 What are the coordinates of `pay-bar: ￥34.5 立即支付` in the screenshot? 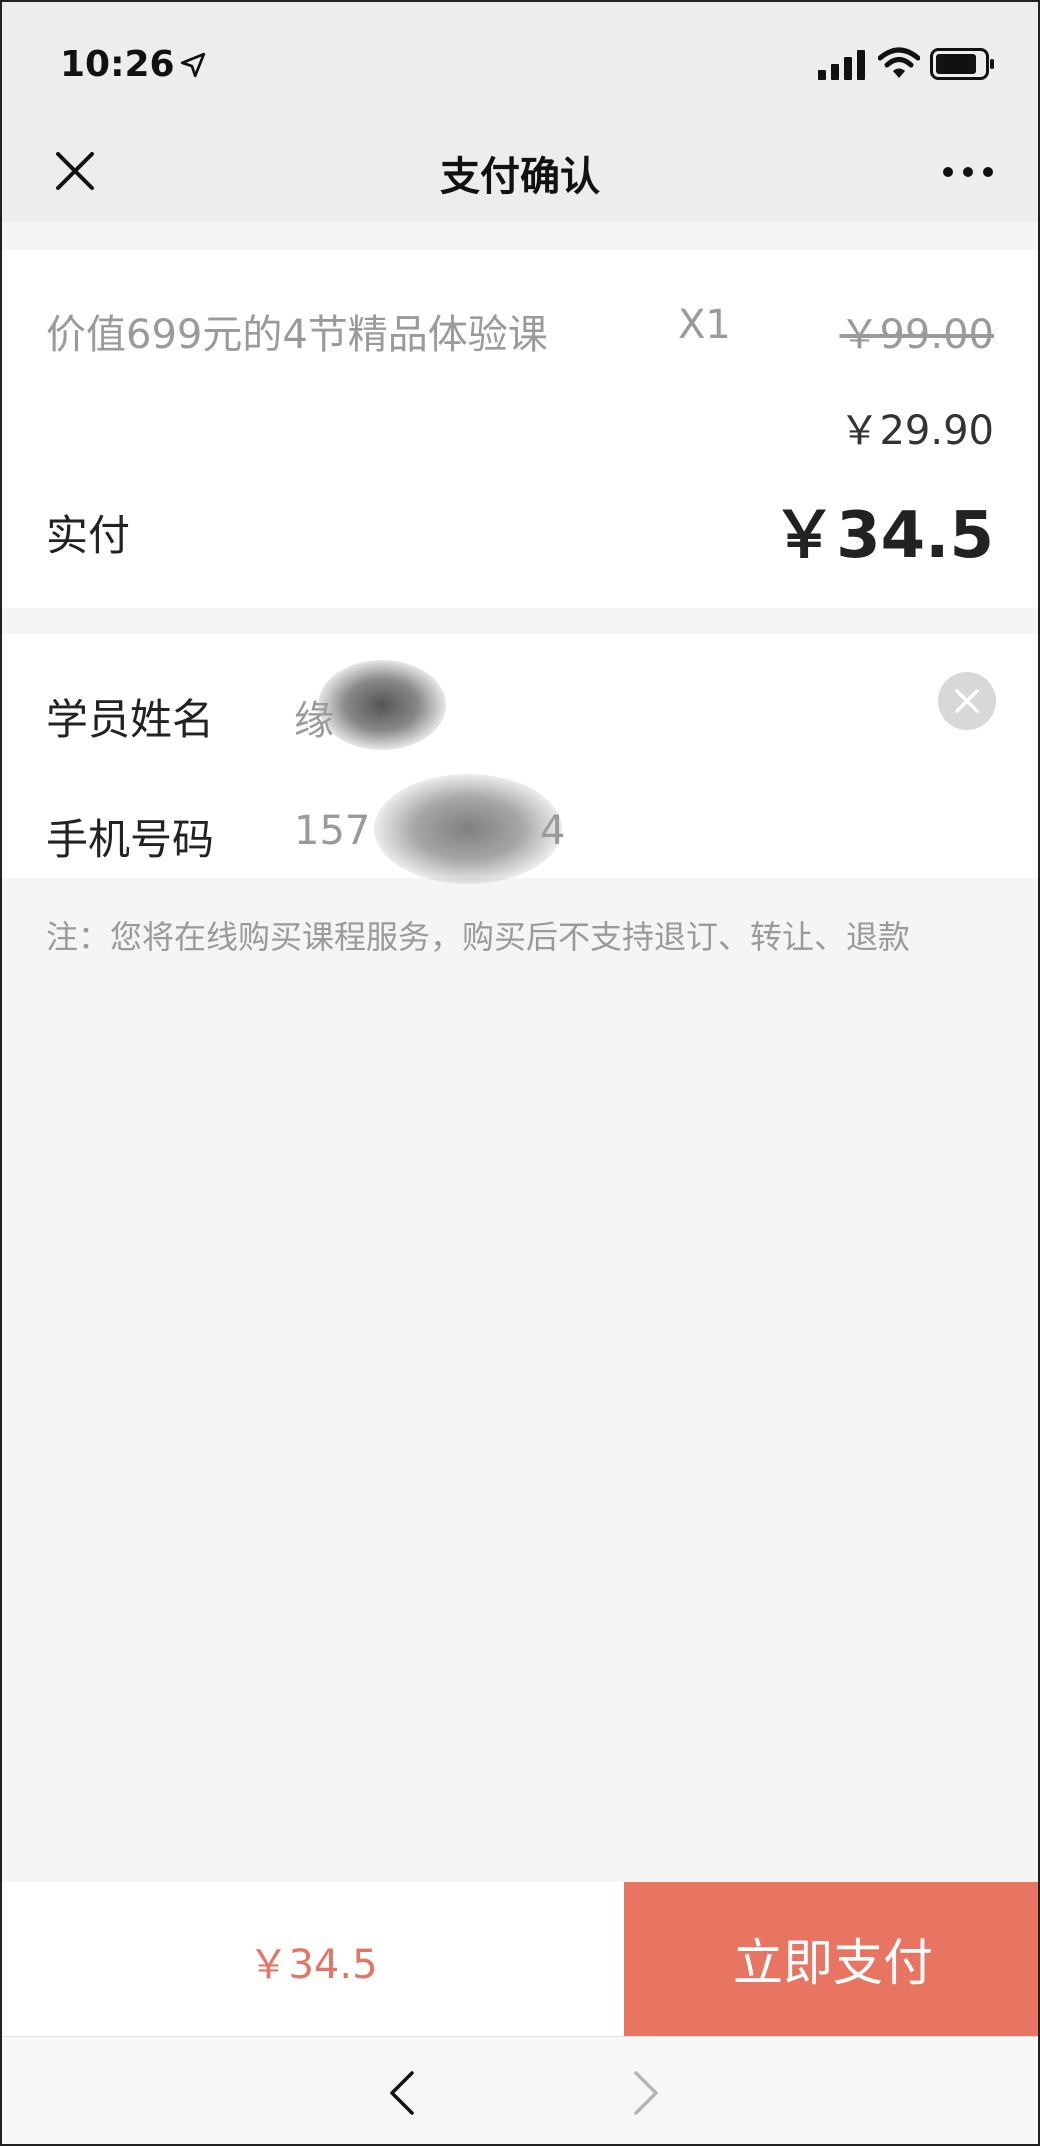 It's located at (520, 1959).